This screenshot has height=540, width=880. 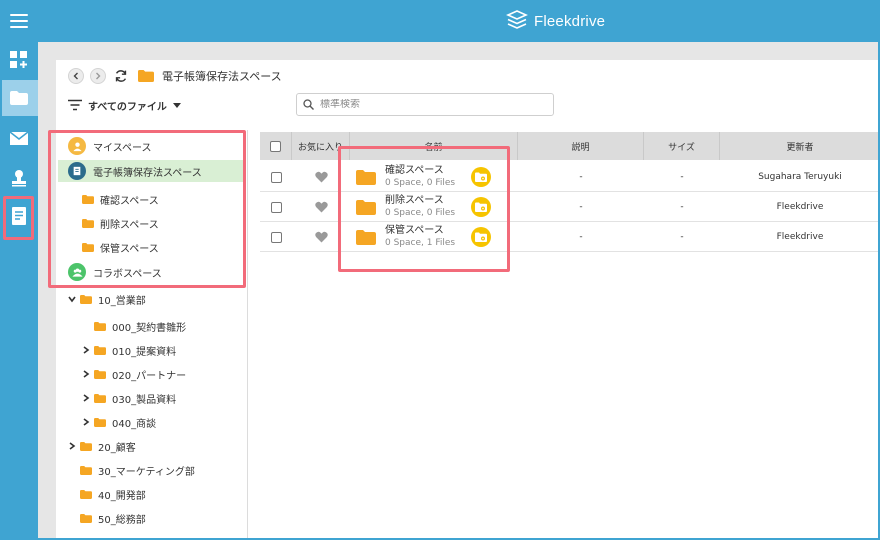 I want to click on caret-down-icon, so click(x=176, y=105).